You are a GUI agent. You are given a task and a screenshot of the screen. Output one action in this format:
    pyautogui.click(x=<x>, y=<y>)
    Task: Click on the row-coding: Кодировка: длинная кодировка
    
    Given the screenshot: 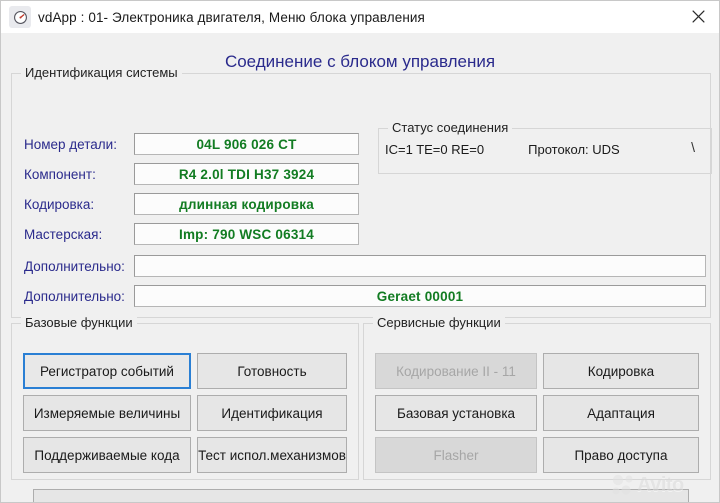 What is the action you would take?
    pyautogui.click(x=191, y=204)
    